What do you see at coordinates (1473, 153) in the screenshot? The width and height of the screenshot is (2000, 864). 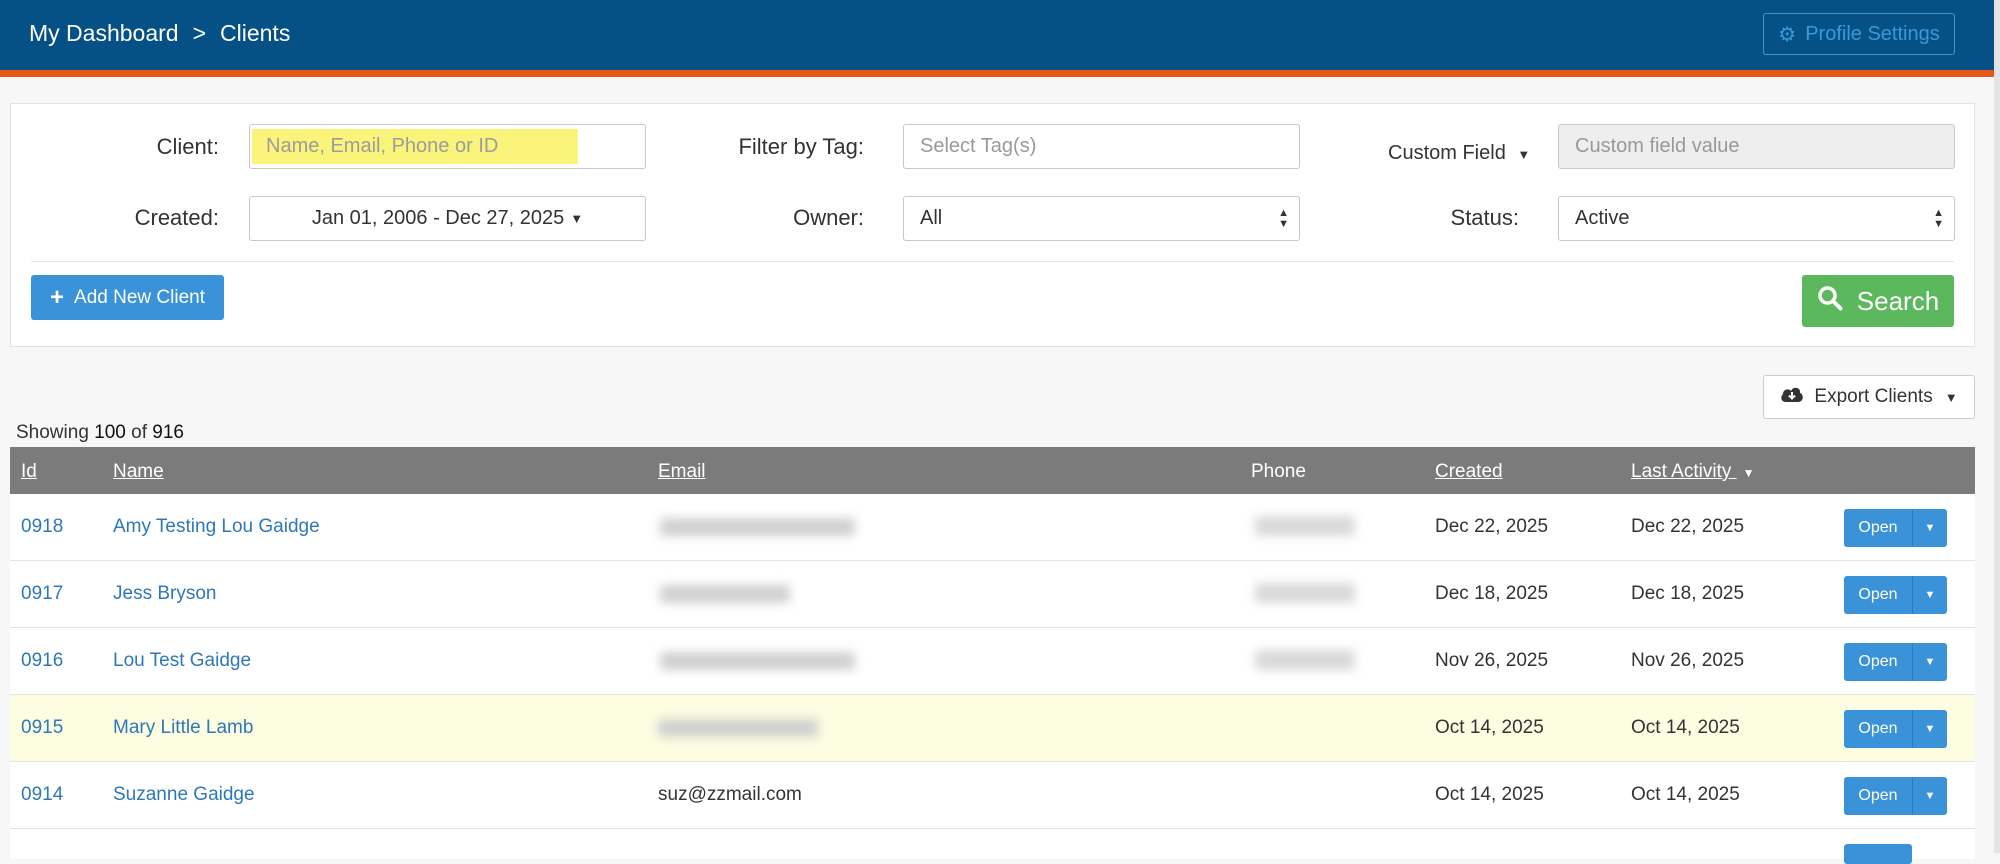 I see `custom-field-dropdown: Custom Field ▼` at bounding box center [1473, 153].